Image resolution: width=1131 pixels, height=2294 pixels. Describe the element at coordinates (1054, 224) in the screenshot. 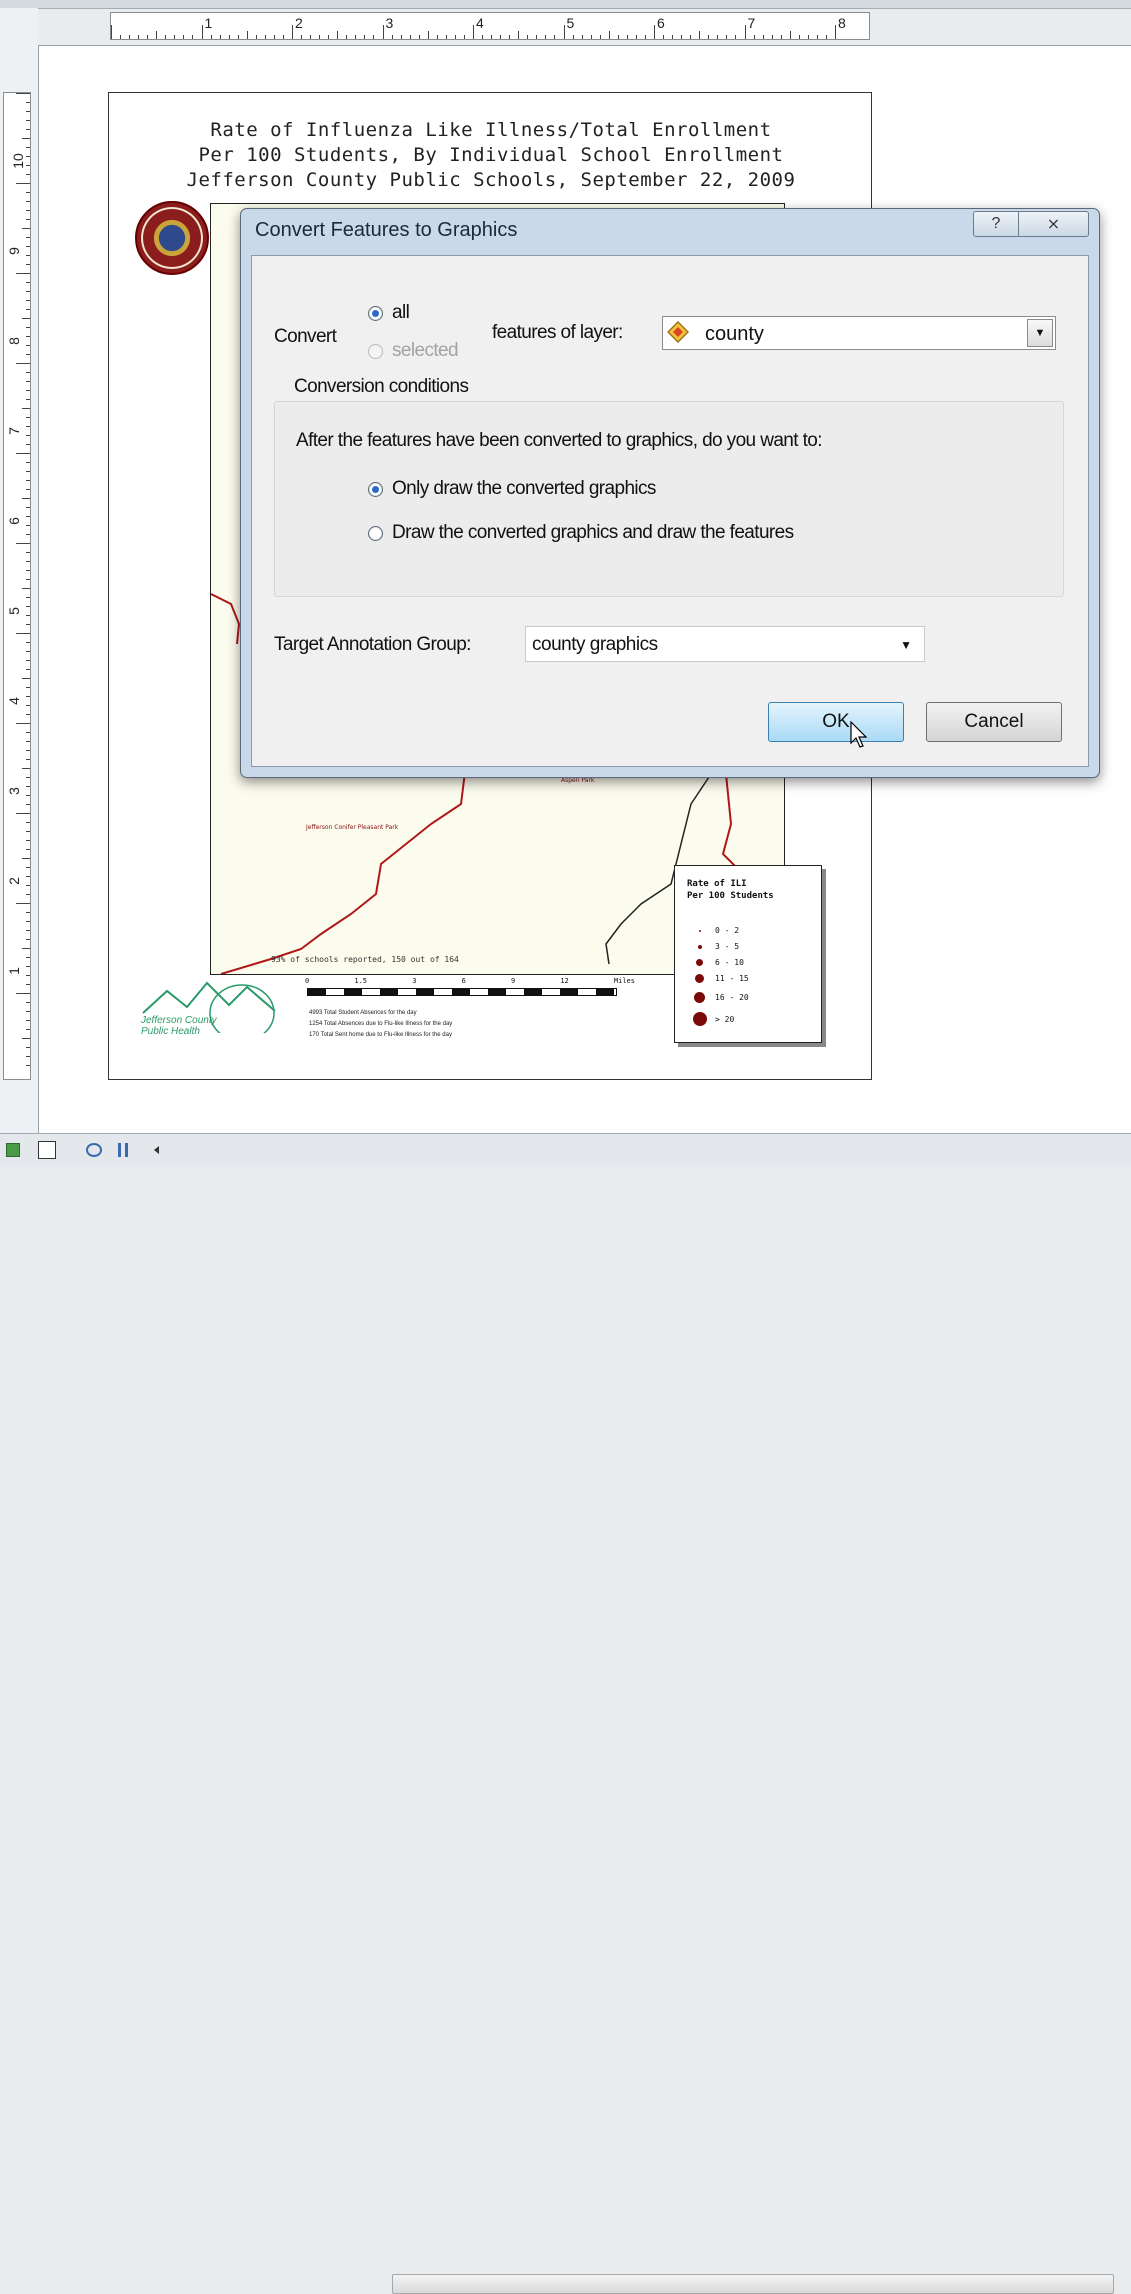

I see `close-button: ⨯` at that location.